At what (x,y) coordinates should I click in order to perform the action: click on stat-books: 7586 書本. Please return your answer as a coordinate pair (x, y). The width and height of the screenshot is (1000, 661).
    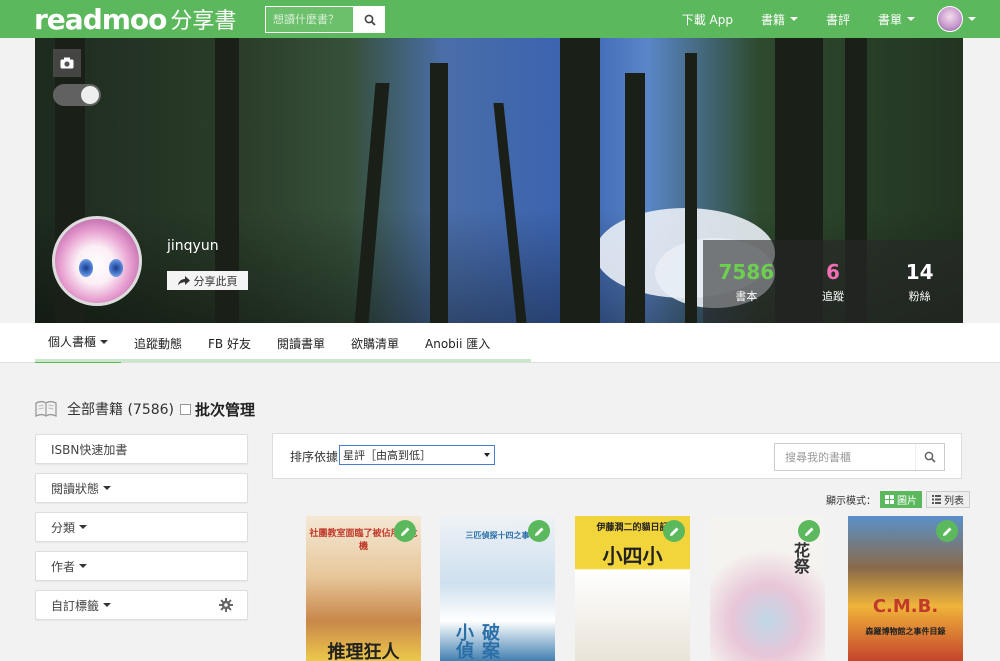
    Looking at the image, I should click on (746, 281).